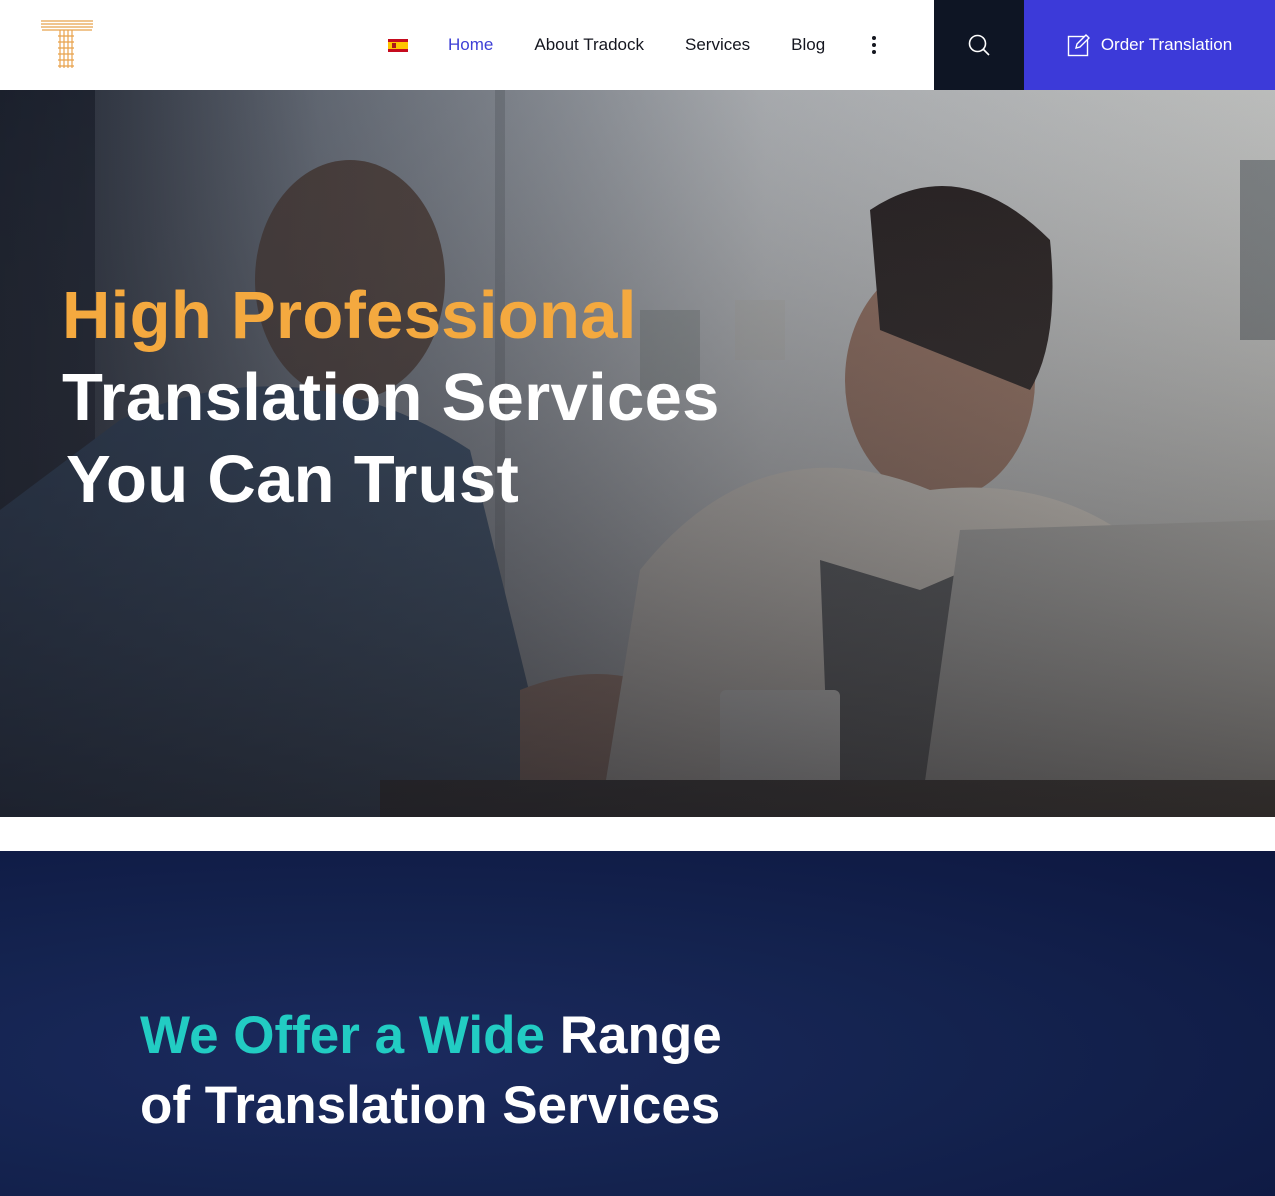 The width and height of the screenshot is (1275, 1196). What do you see at coordinates (1078, 45) in the screenshot?
I see `edit-icon` at bounding box center [1078, 45].